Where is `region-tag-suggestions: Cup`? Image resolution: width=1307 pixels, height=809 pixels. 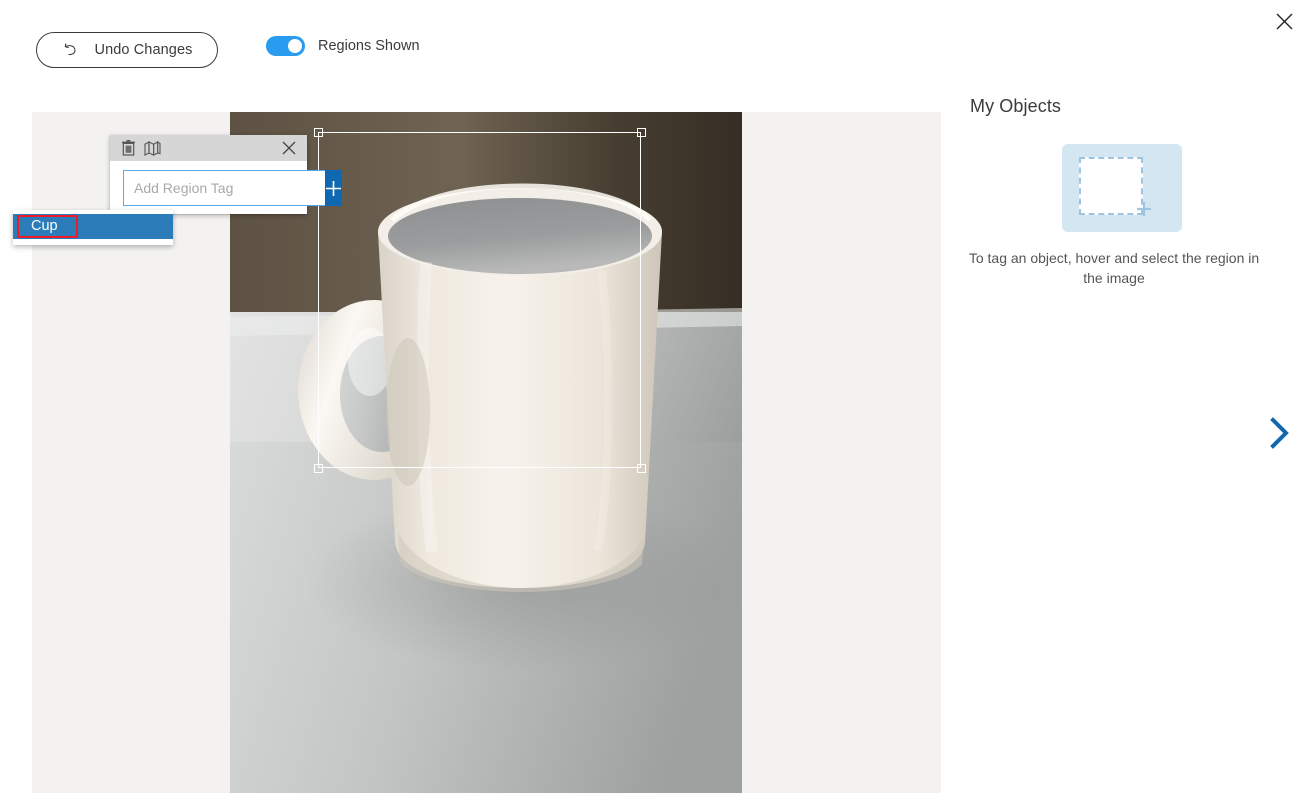
region-tag-suggestions: Cup is located at coordinates (93, 227).